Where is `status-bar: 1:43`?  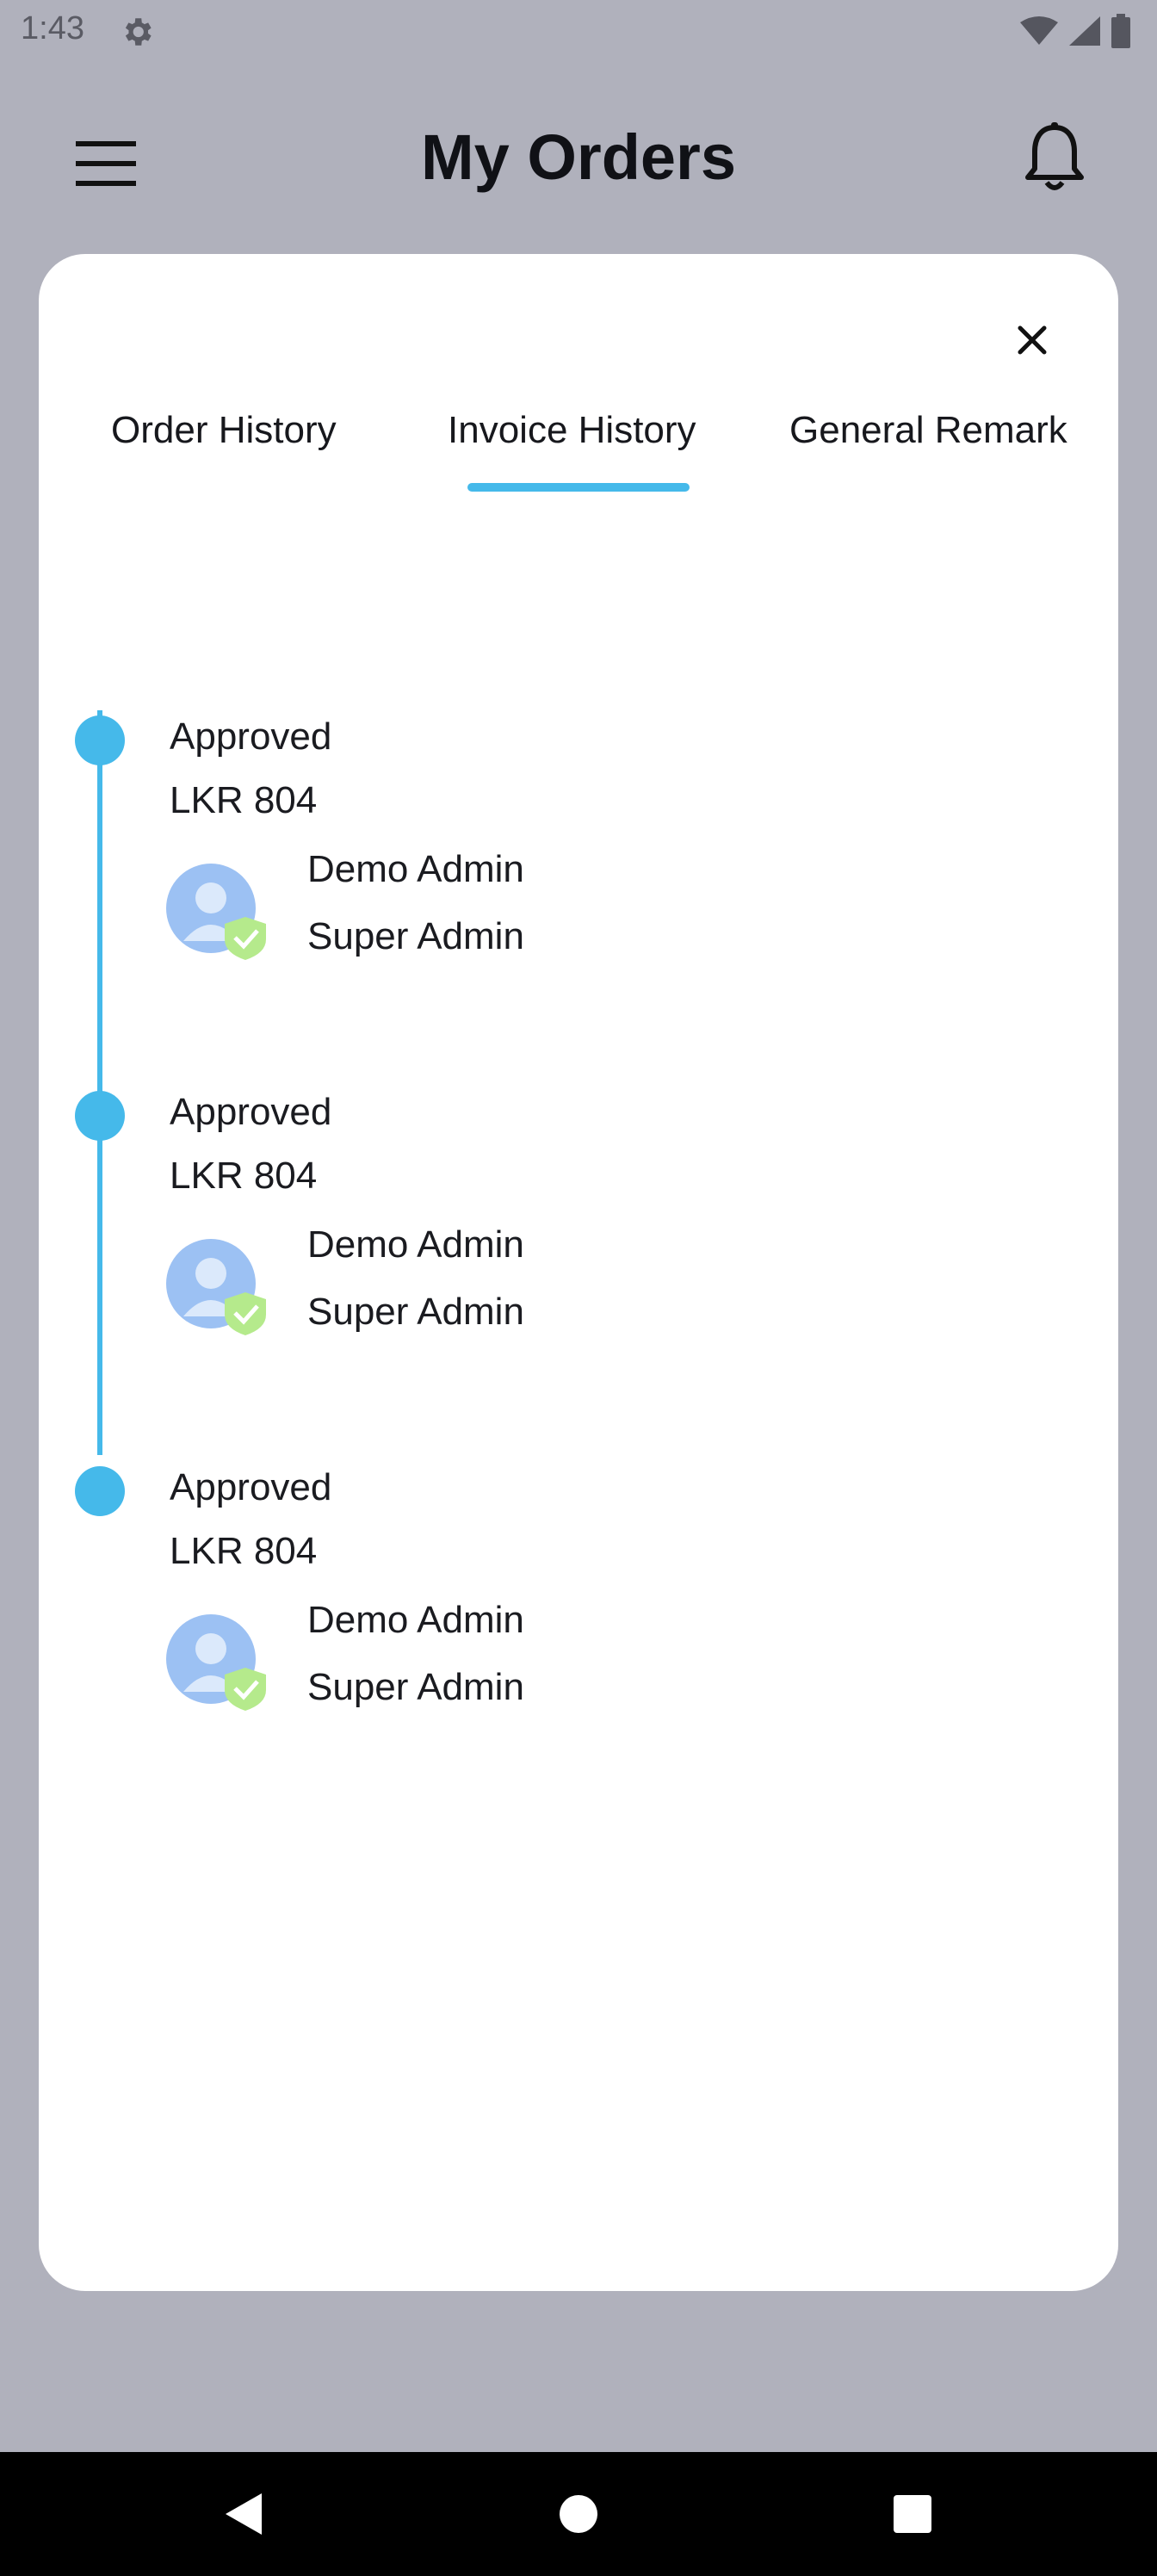 status-bar: 1:43 is located at coordinates (579, 31).